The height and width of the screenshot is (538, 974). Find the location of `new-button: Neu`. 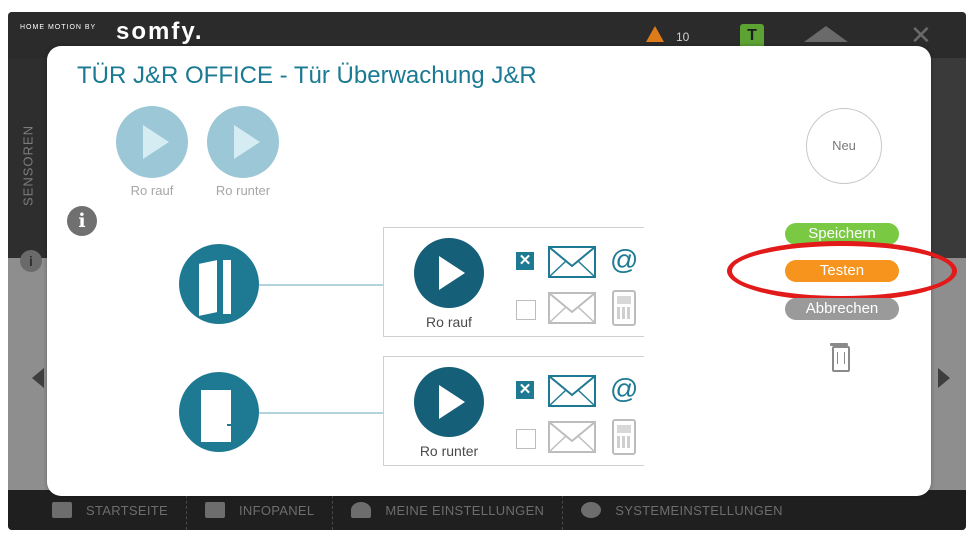

new-button: Neu is located at coordinates (844, 146).